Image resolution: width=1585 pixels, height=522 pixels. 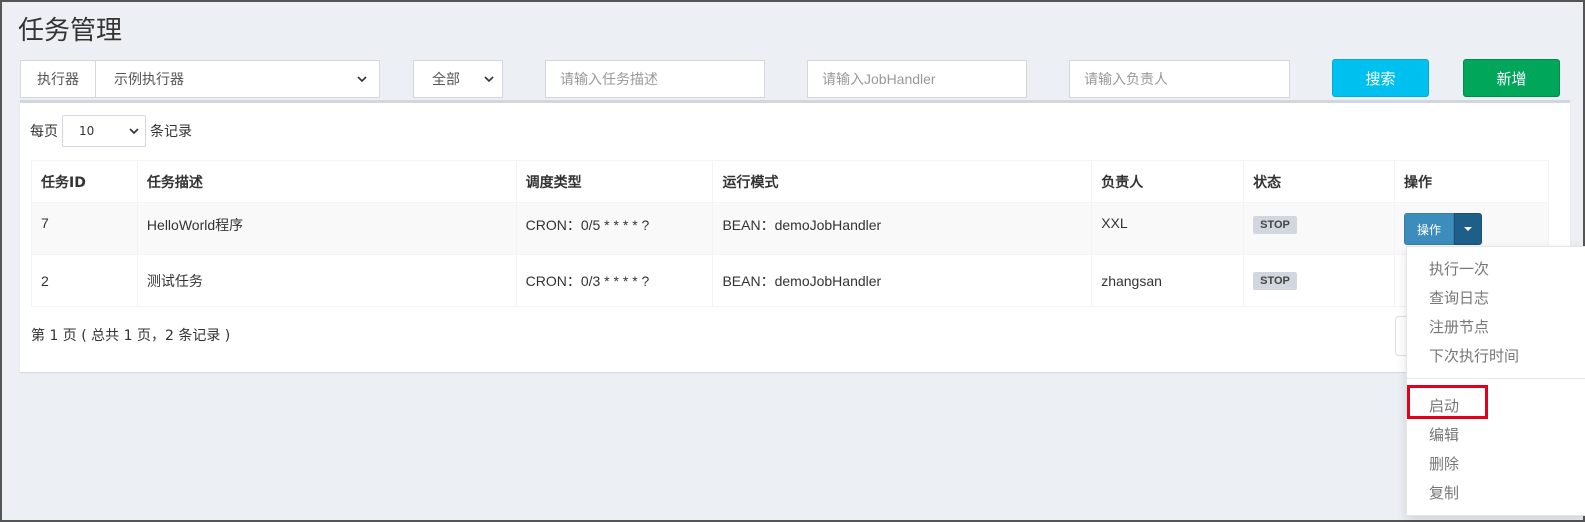 I want to click on author-input, so click(x=1179, y=79).